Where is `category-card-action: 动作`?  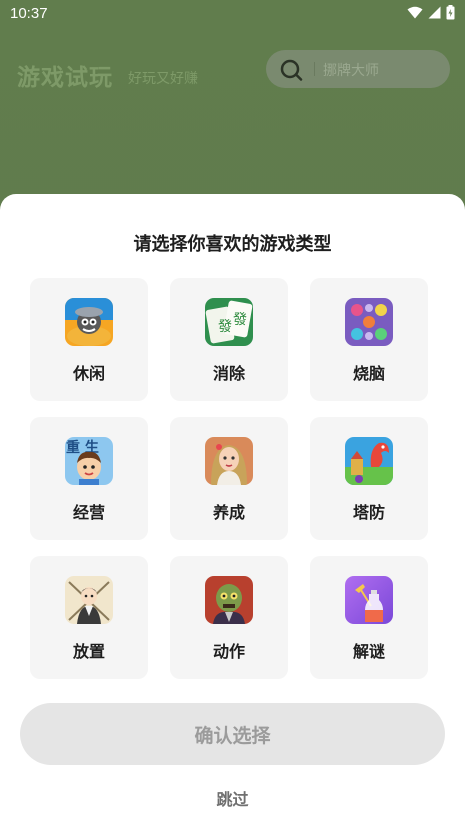 category-card-action: 动作 is located at coordinates (229, 617).